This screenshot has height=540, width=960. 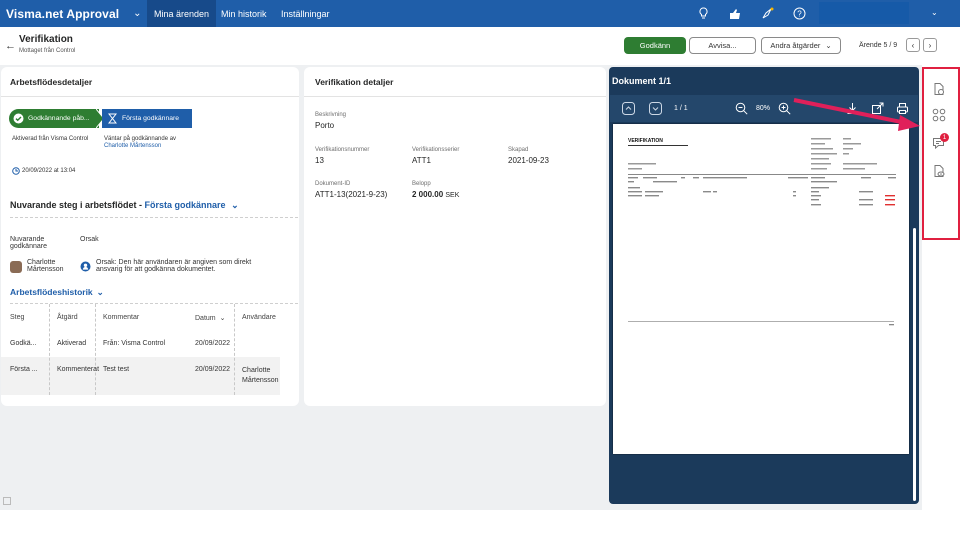 What do you see at coordinates (185, 205) in the screenshot?
I see `current-step-link: Första godkännare` at bounding box center [185, 205].